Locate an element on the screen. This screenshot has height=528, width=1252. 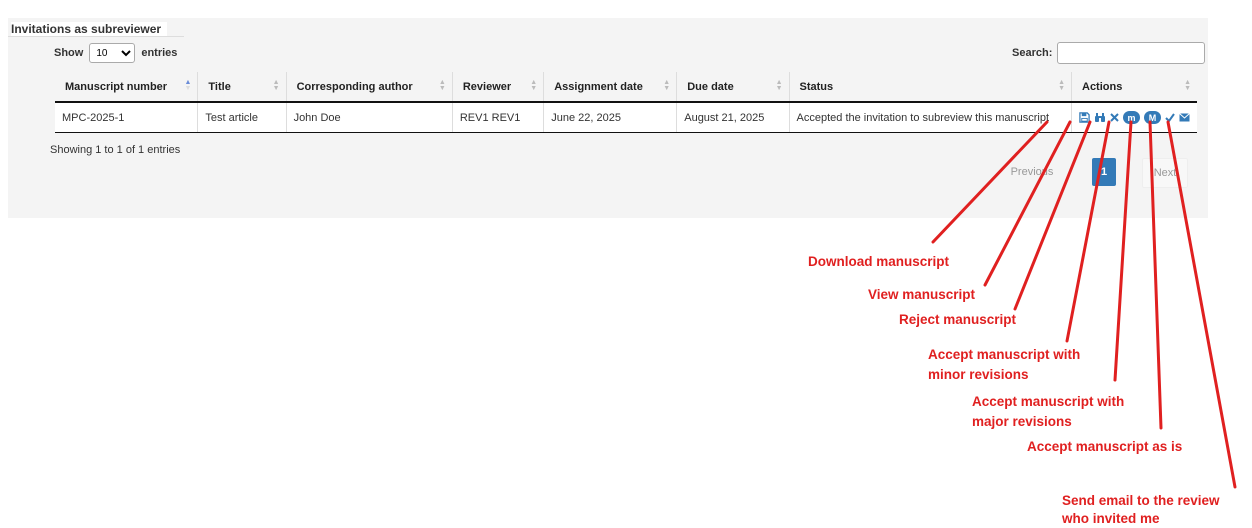
length-prefix: Show is located at coordinates (69, 53).